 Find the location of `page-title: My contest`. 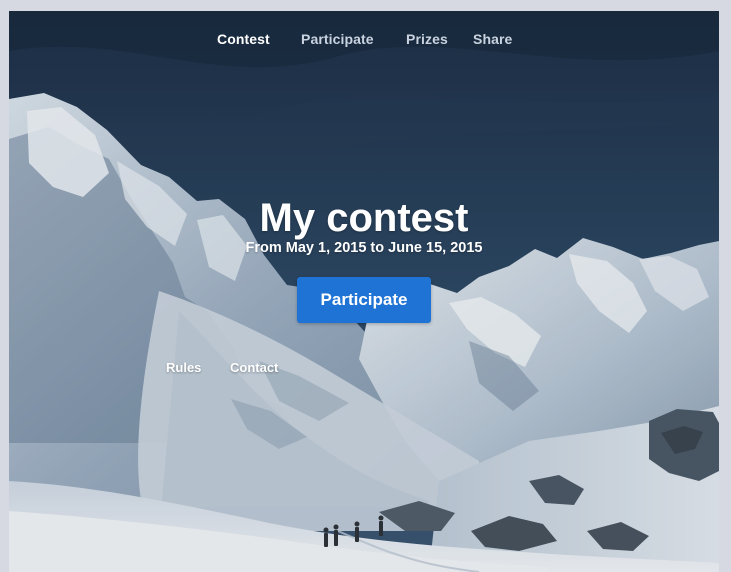

page-title: My contest is located at coordinates (364, 217).